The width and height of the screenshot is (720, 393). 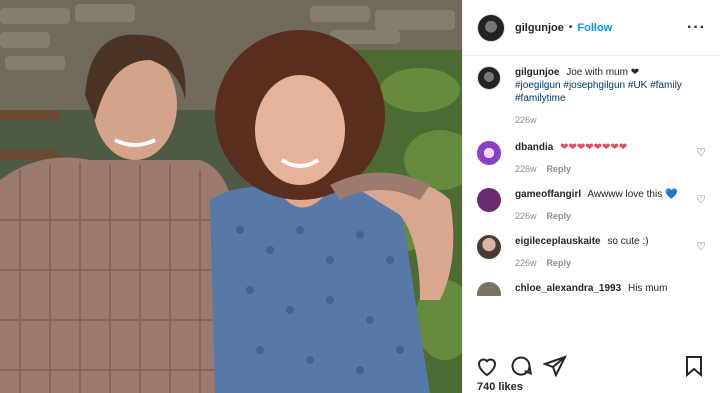 What do you see at coordinates (666, 85) in the screenshot?
I see `hashtag: #family` at bounding box center [666, 85].